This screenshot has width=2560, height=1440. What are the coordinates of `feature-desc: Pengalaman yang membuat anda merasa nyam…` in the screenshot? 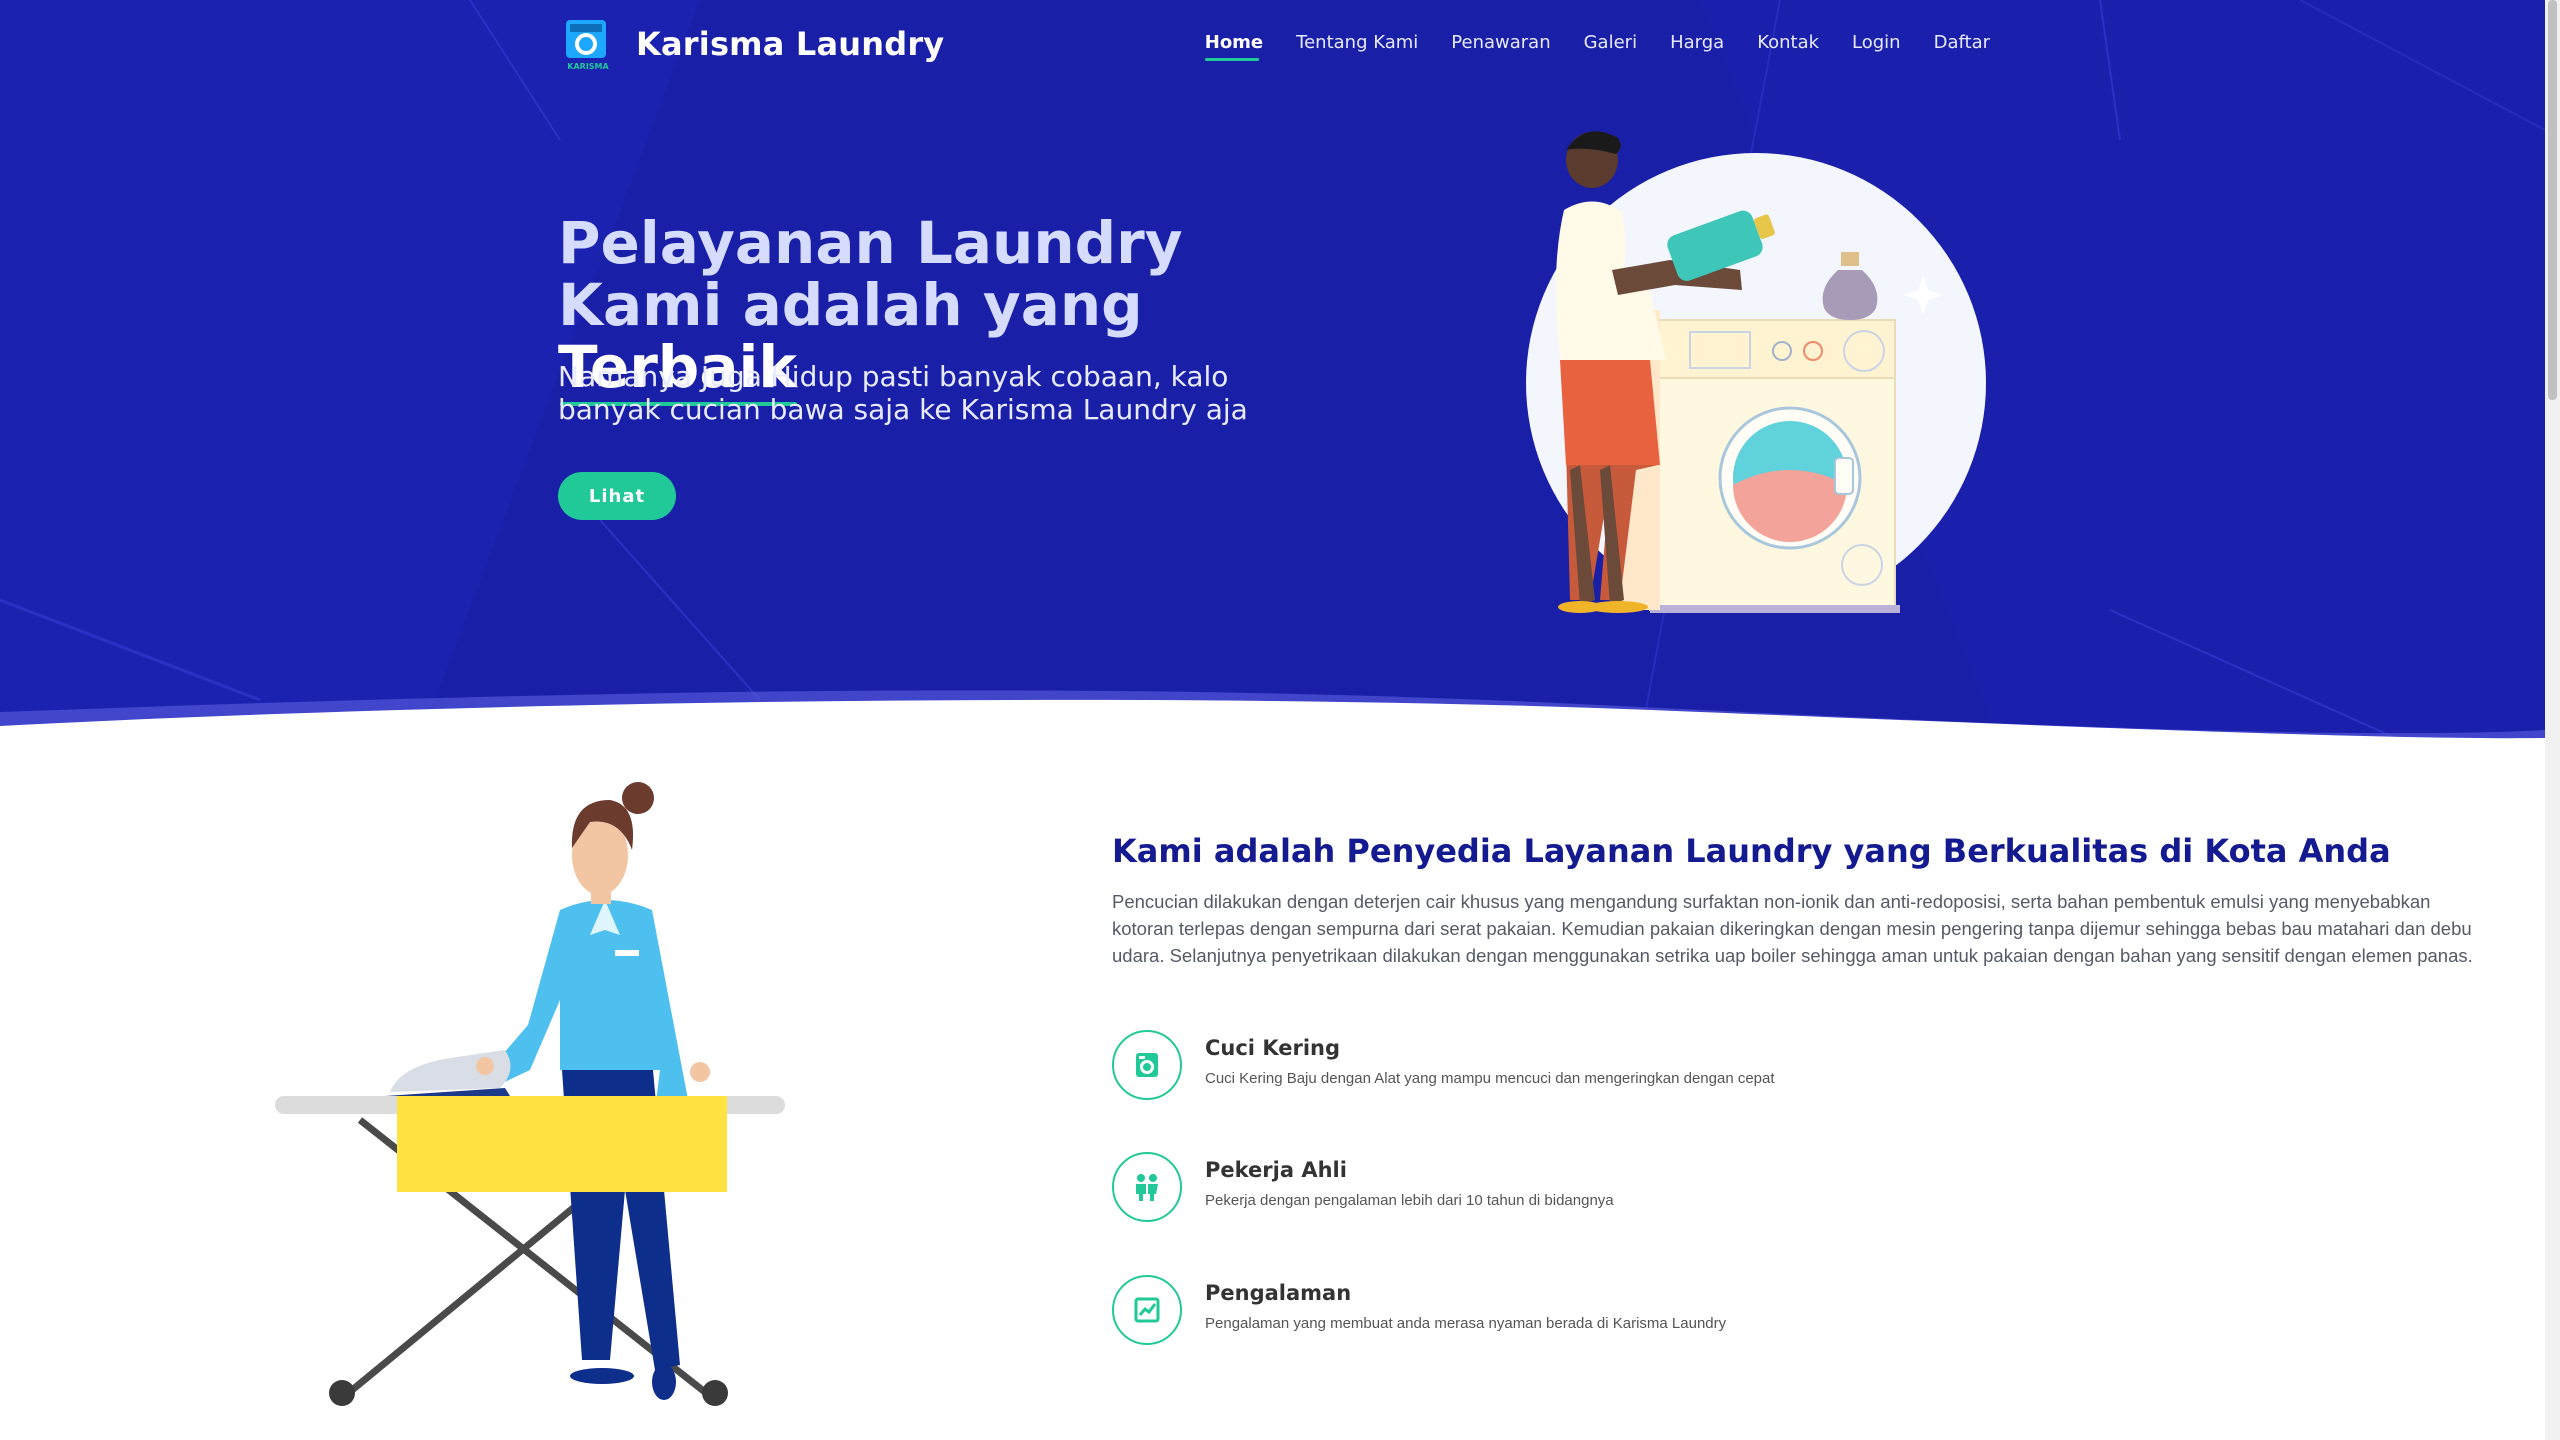 It's located at (1466, 1323).